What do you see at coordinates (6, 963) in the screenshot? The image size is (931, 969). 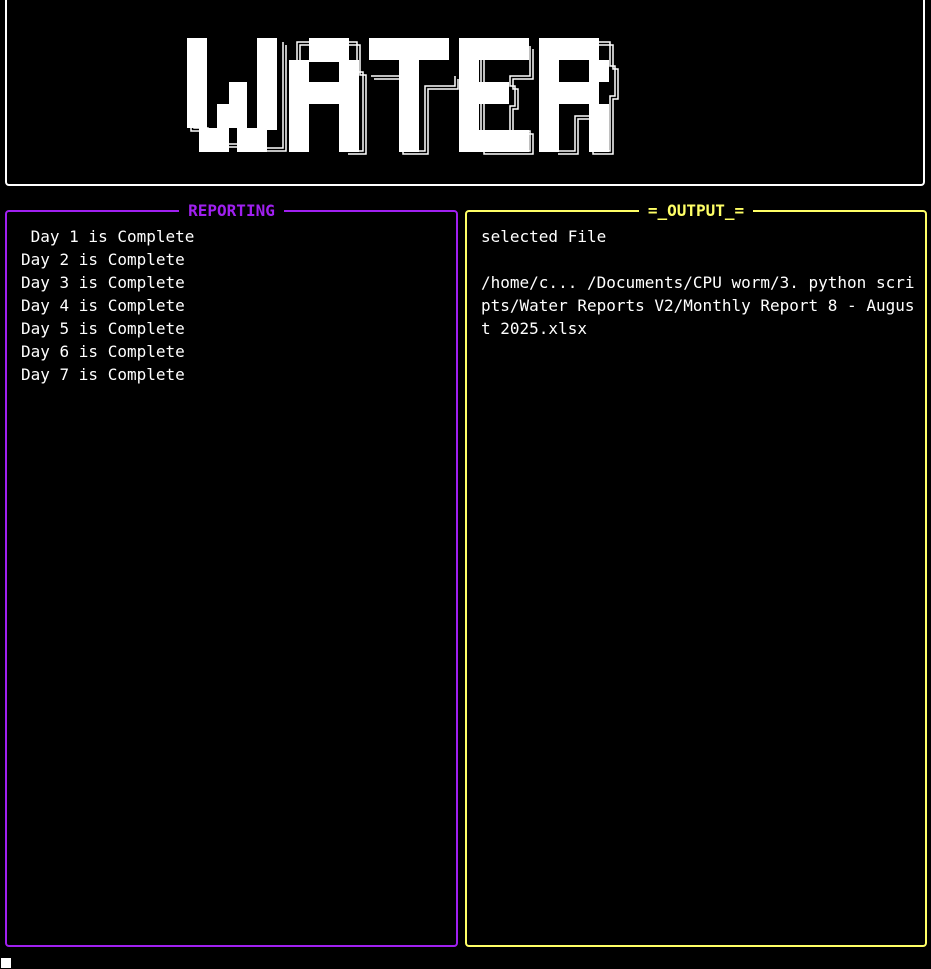 I see `block-cursor-icon` at bounding box center [6, 963].